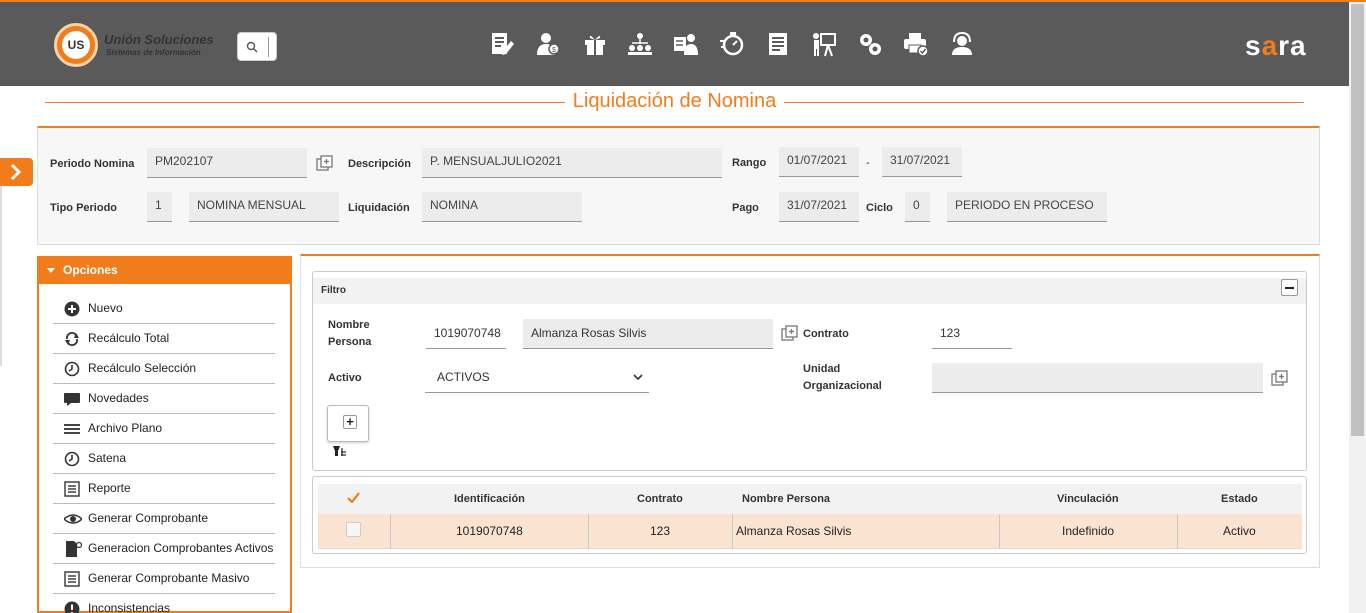 The image size is (1366, 613). What do you see at coordinates (350, 342) in the screenshot?
I see `nombre-persona-label-2: Persona` at bounding box center [350, 342].